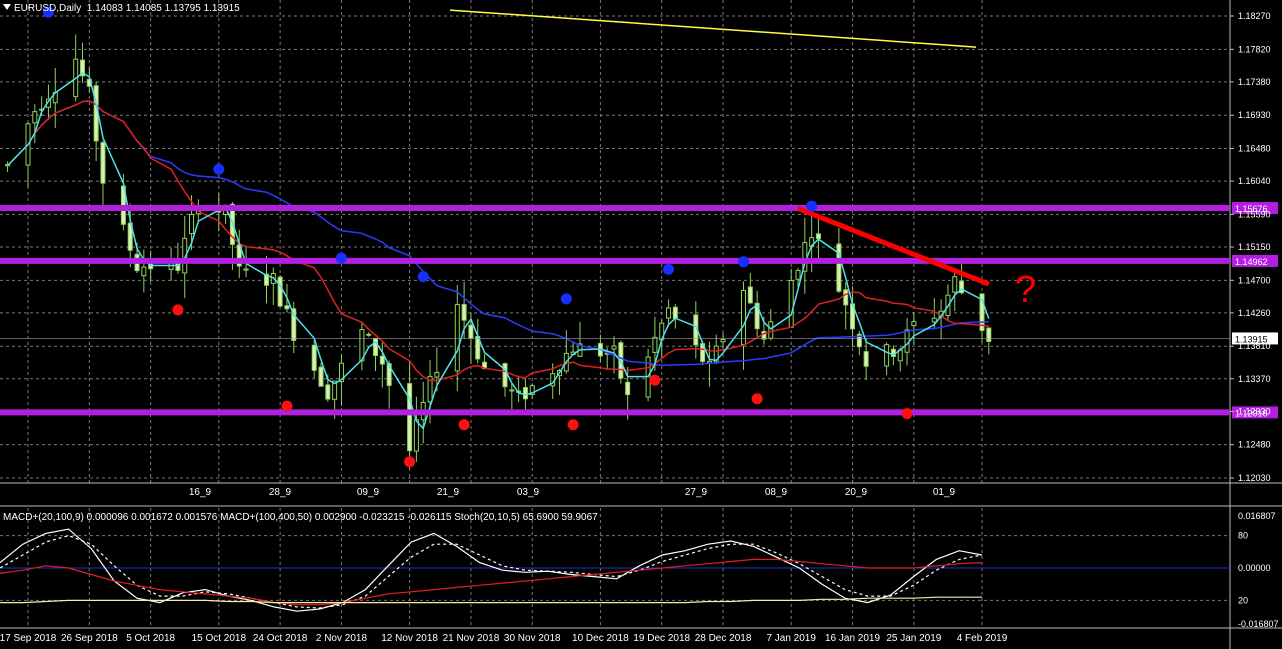  Describe the element at coordinates (600, 638) in the screenshot. I see `time-tick-label: 10 Dec 2018` at that location.